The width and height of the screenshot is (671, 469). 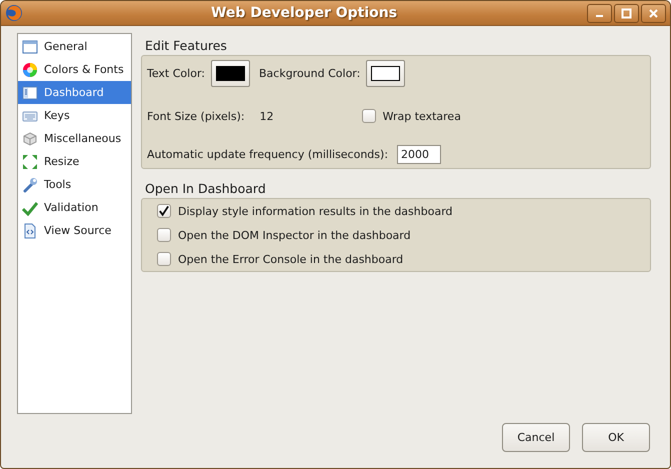 I want to click on window-title: Web Developer Options, so click(x=304, y=13).